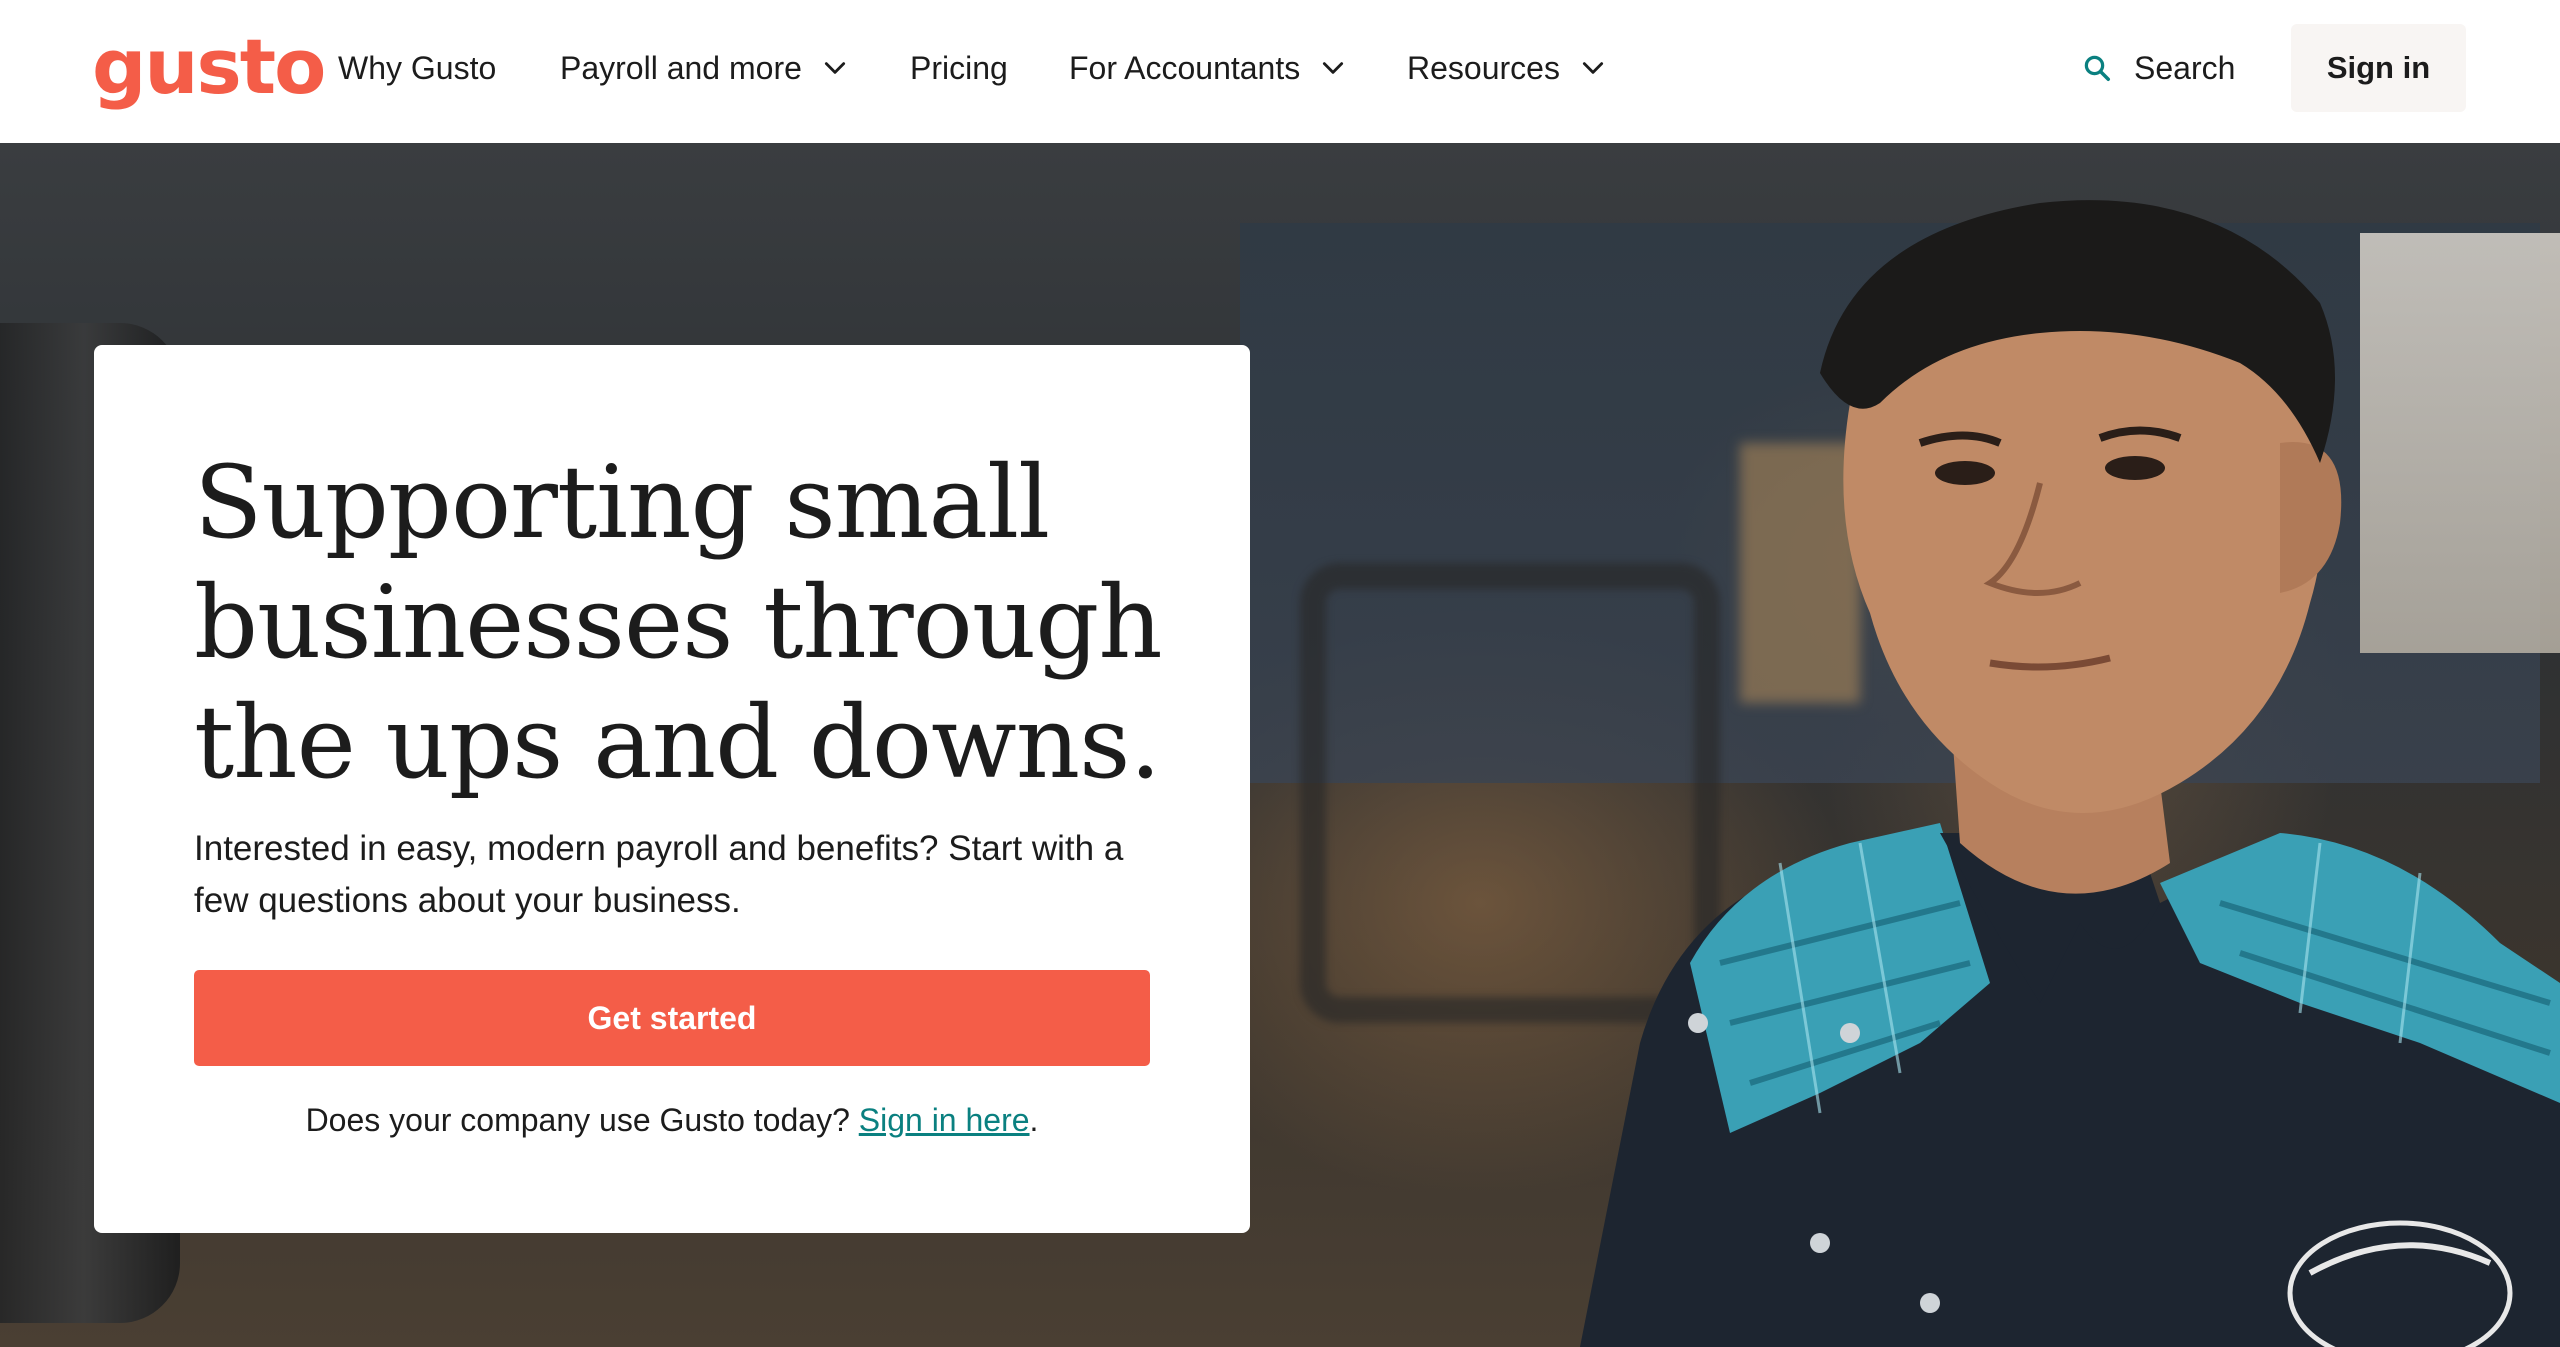 The image size is (2560, 1347). I want to click on existing-customer-text: Does your company use Gusto today?, so click(582, 1120).